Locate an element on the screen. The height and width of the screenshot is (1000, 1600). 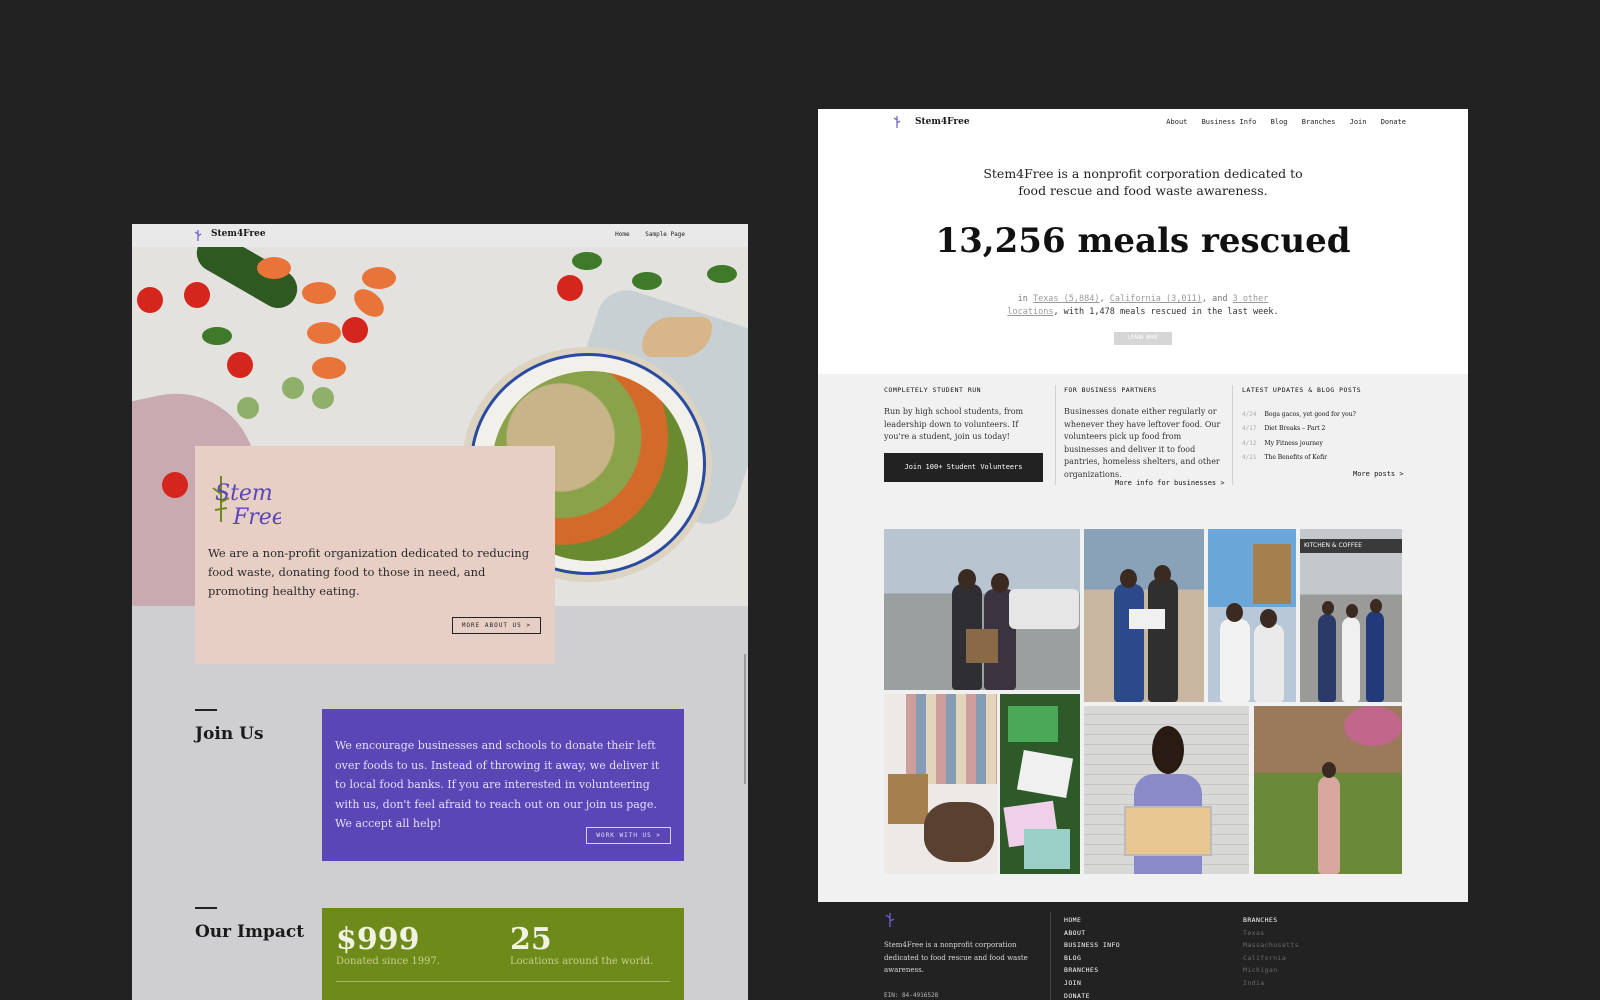
footer-link-blog: BLOG is located at coordinates (1092, 958).